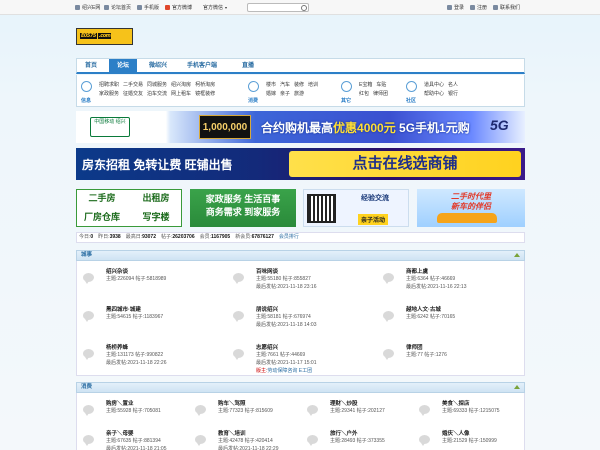  I want to click on forum-name: 亲子＼母婴, so click(120, 433).